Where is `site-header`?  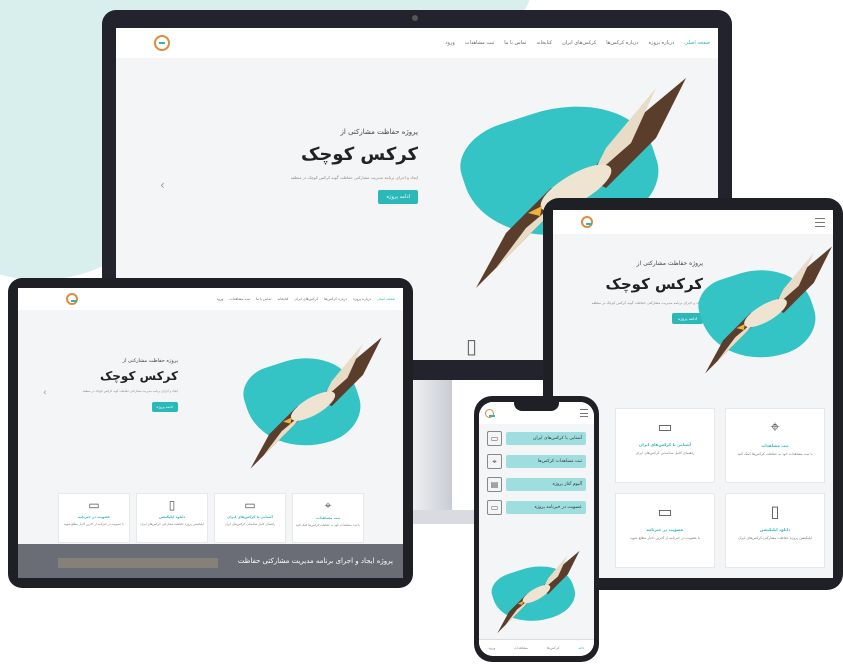
site-header is located at coordinates (693, 222).